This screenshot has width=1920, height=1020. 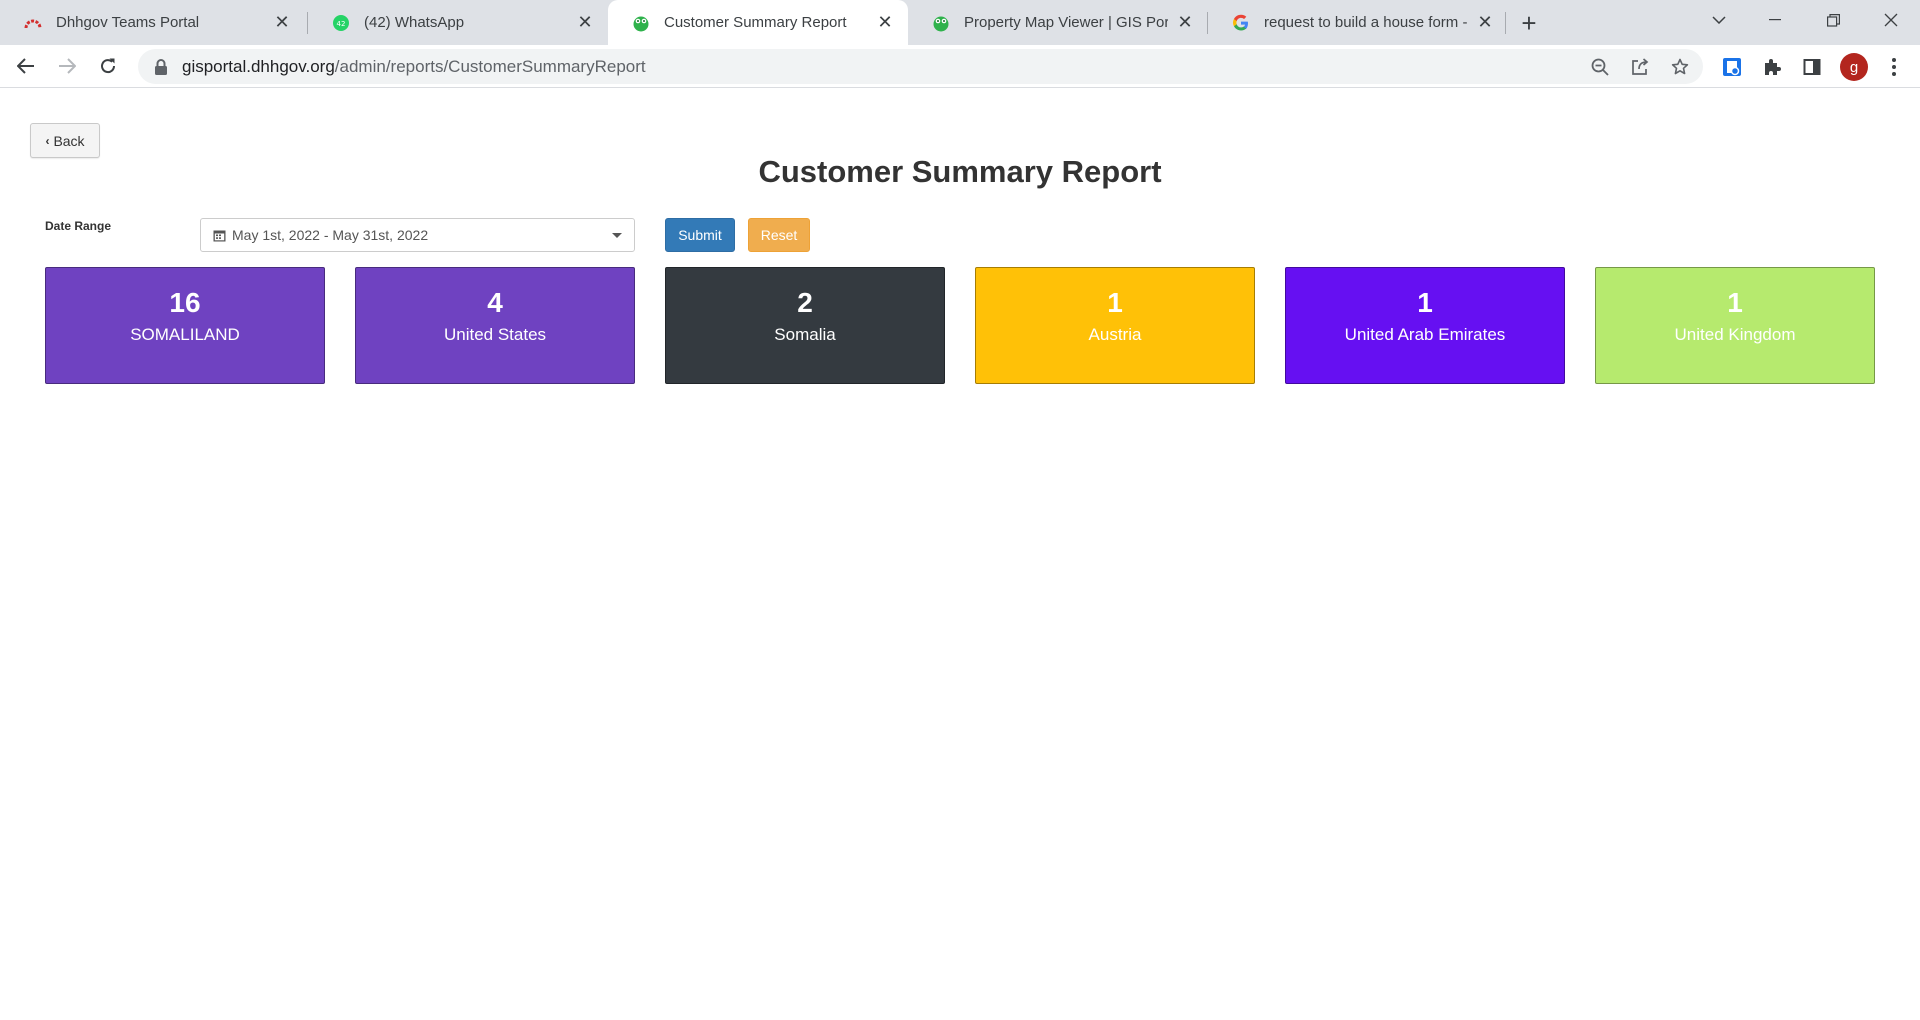 I want to click on country-card-united-arab-emirates: 1 United Arab Emirates, so click(x=1425, y=325).